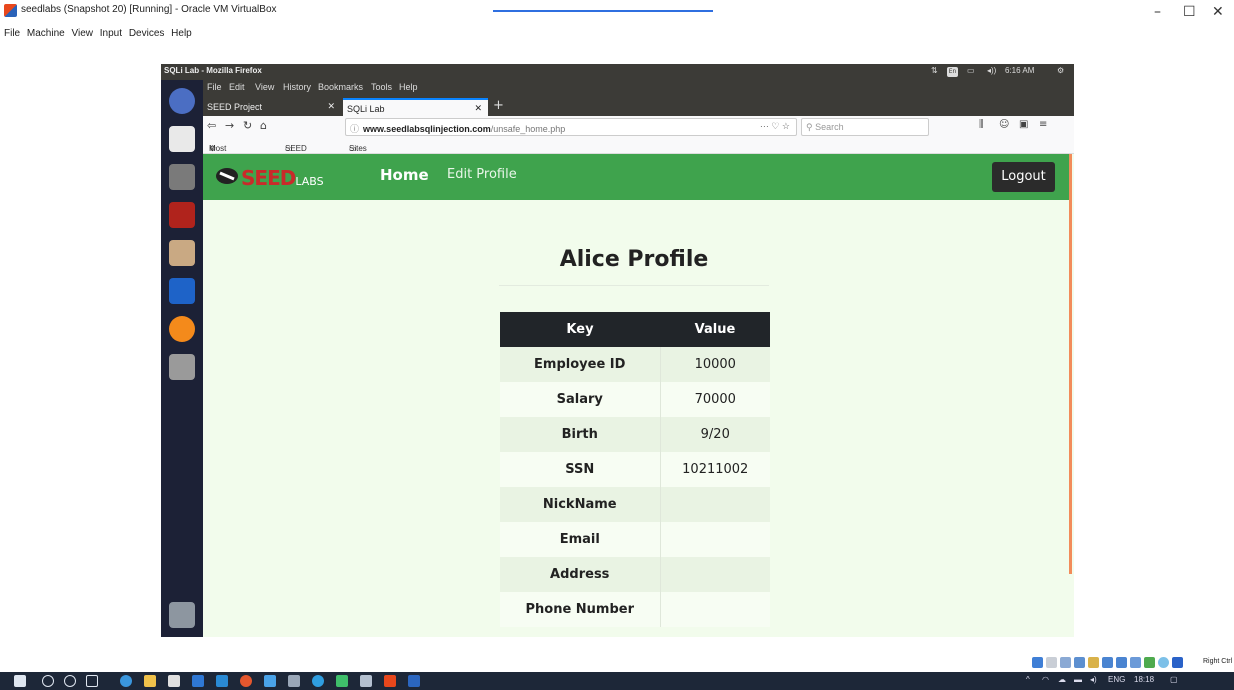 The width and height of the screenshot is (1234, 690). I want to click on mouse-integration-icon, so click(1163, 662).